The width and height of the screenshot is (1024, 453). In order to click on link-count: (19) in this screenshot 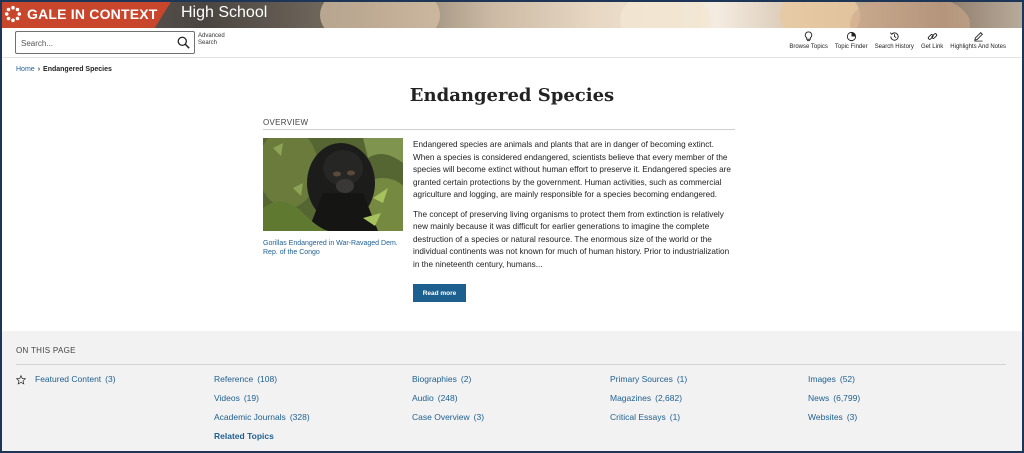, I will do `click(251, 398)`.